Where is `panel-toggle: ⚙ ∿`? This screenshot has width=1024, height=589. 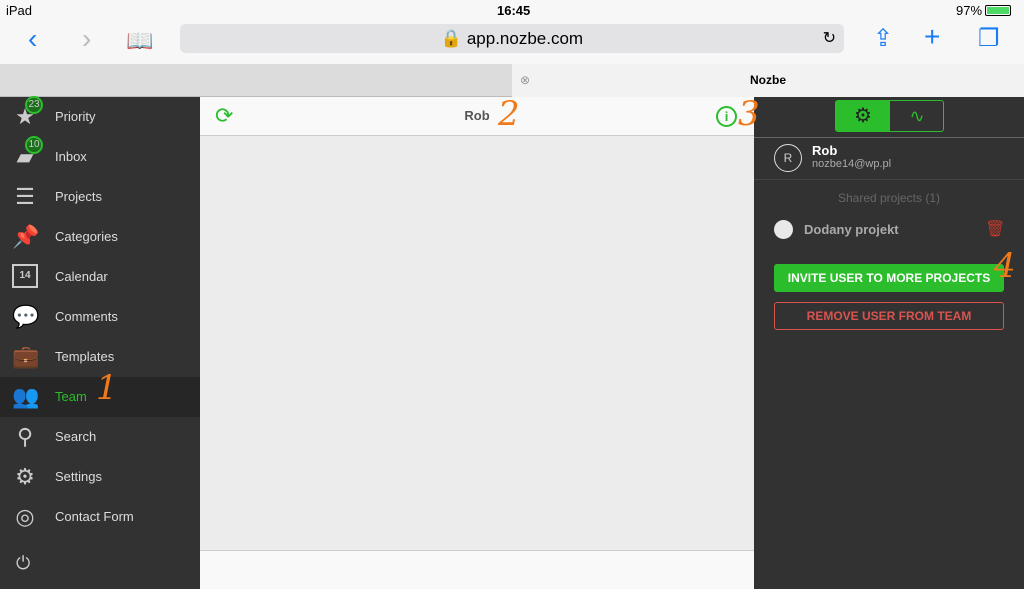
panel-toggle: ⚙ ∿ is located at coordinates (889, 116).